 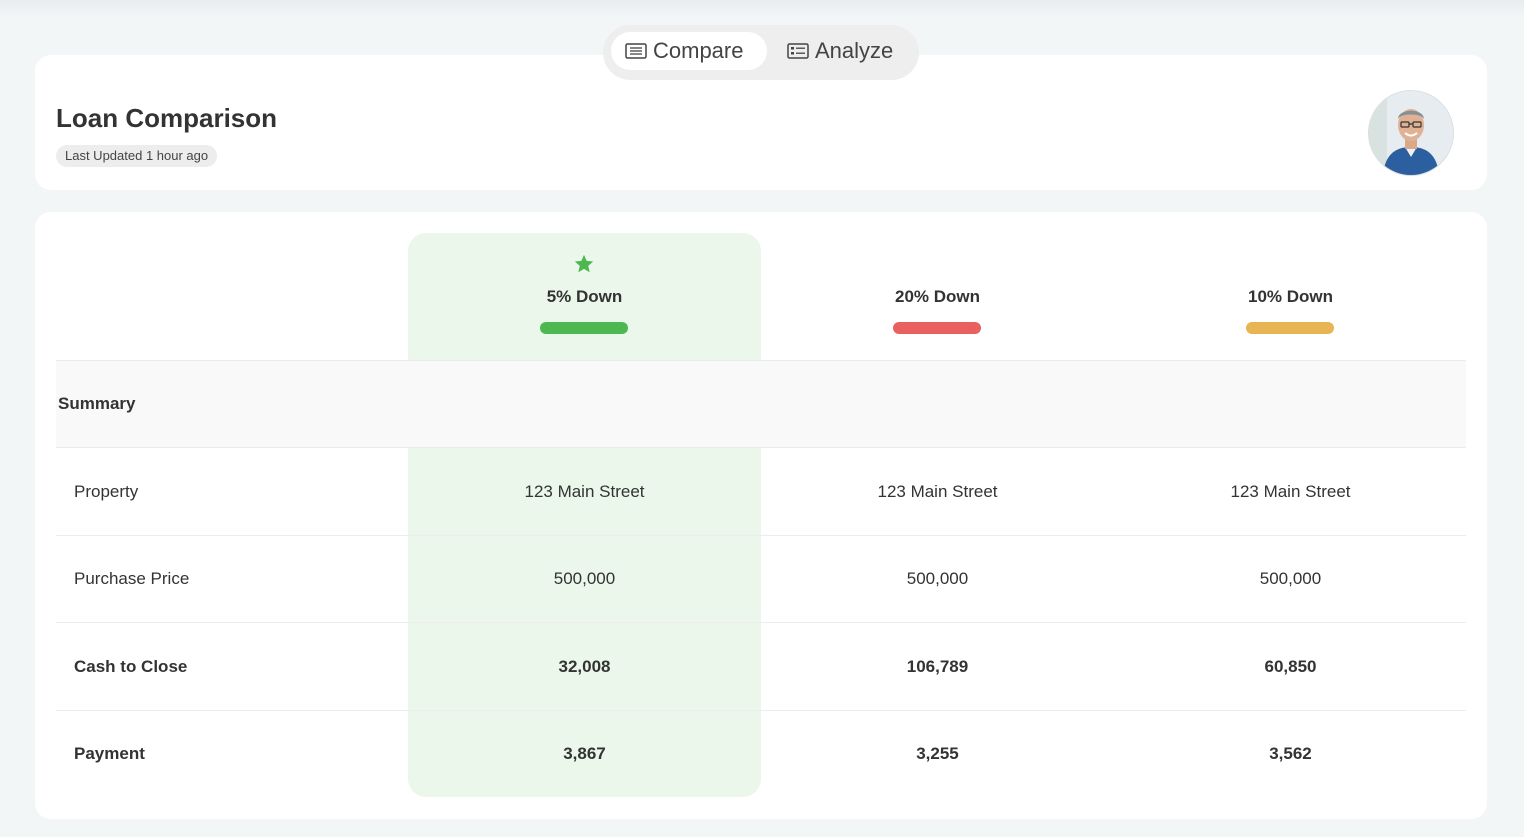 I want to click on row-label-cash-to-close: Cash to Close, so click(x=131, y=666).